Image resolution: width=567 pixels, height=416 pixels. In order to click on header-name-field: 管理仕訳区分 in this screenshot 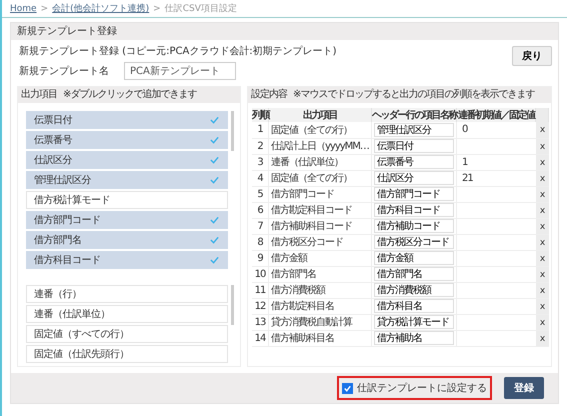, I will do `click(414, 129)`.